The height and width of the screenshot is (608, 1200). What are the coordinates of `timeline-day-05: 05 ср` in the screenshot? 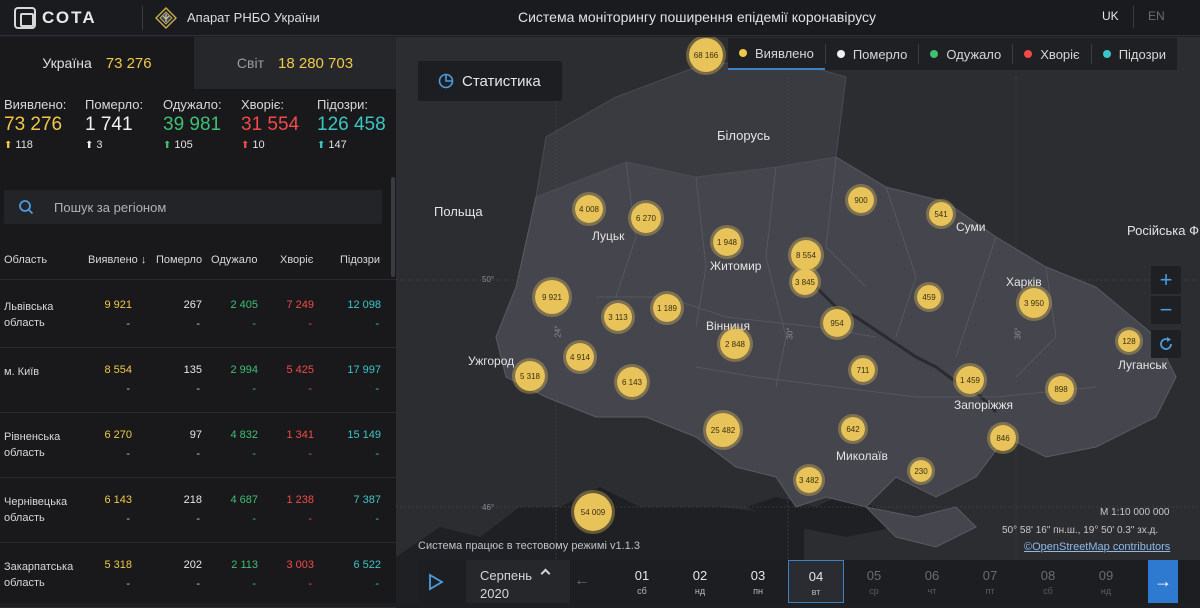 It's located at (874, 581).